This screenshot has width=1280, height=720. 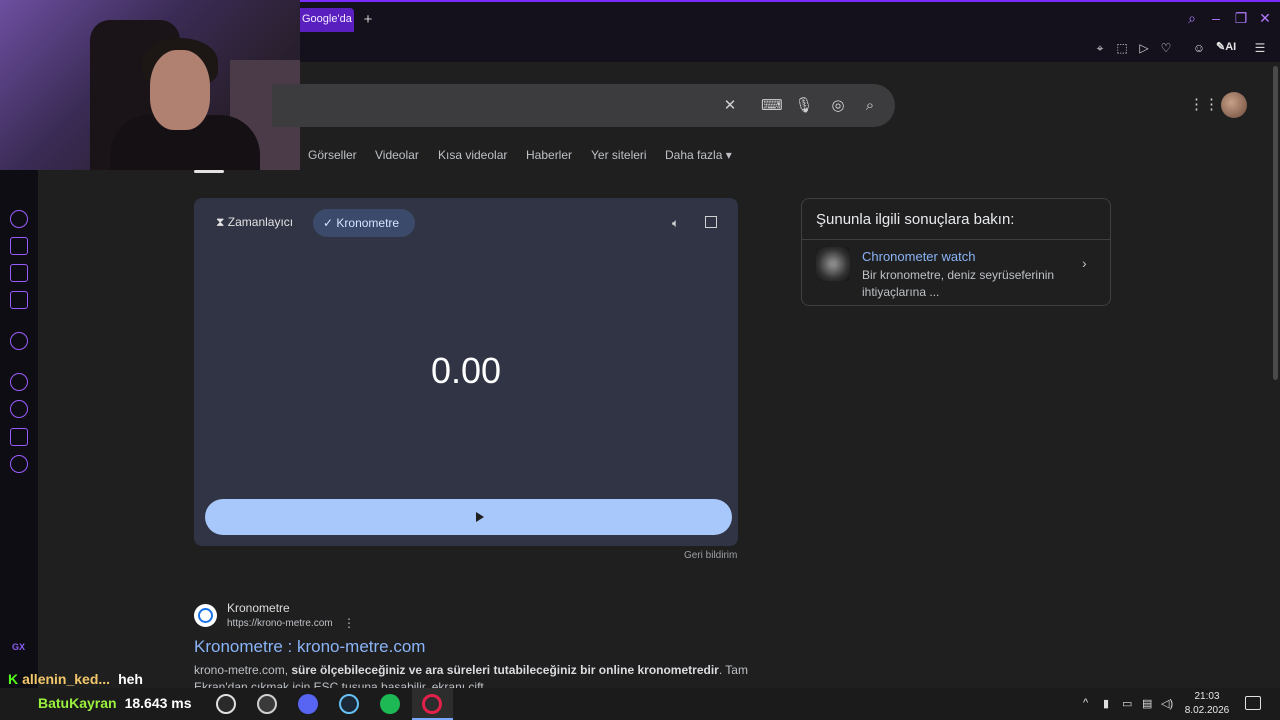 I want to click on kick-icon: K, so click(x=13, y=679).